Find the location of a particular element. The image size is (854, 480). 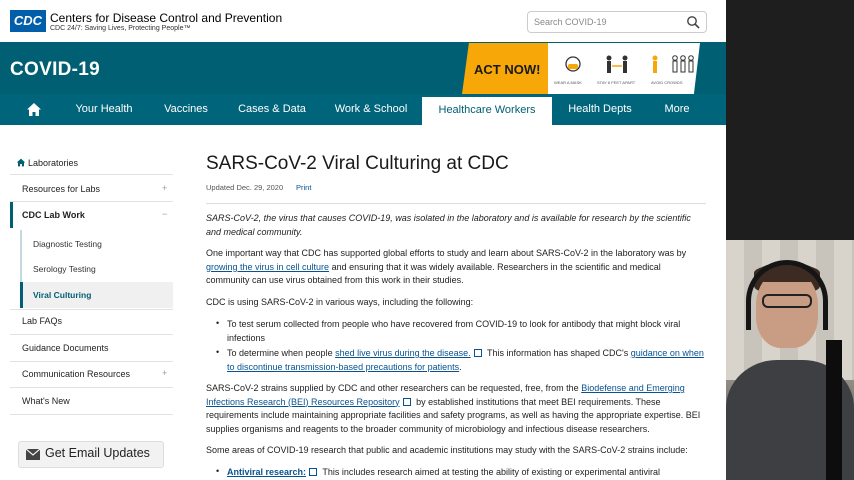

mask-person-icon is located at coordinates (573, 64).